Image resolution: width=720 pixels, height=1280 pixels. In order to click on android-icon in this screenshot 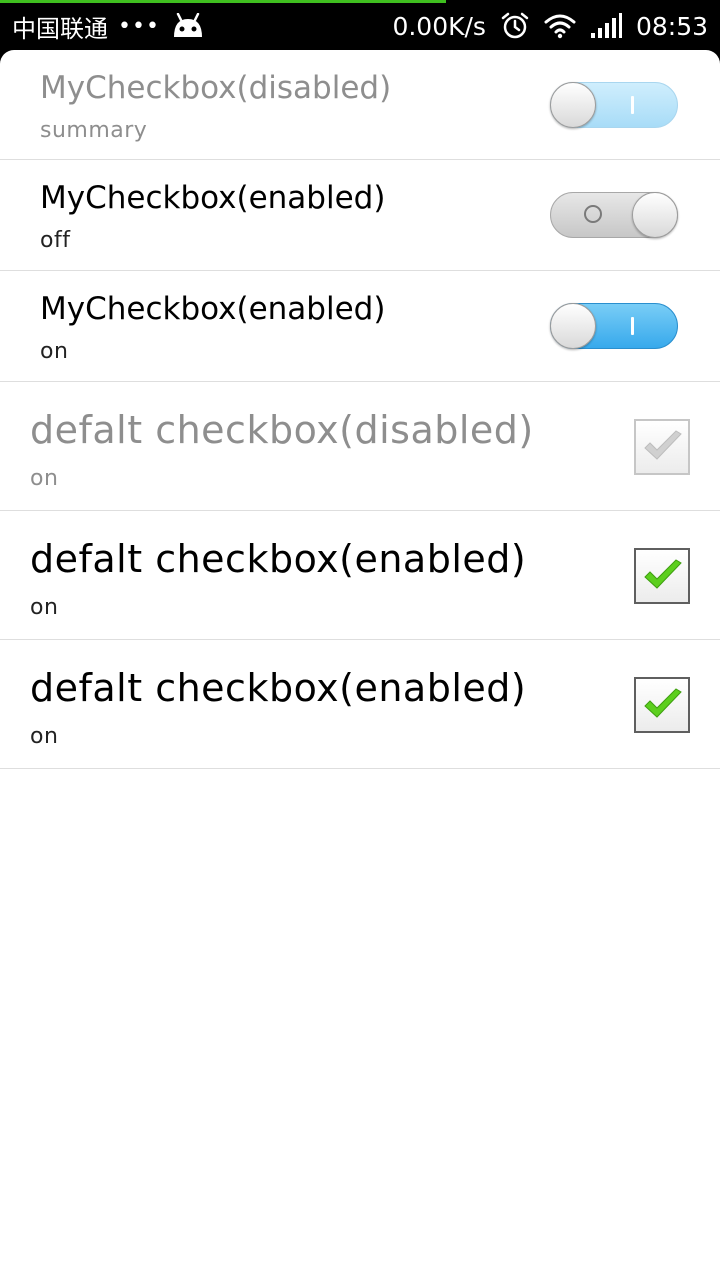, I will do `click(188, 26)`.